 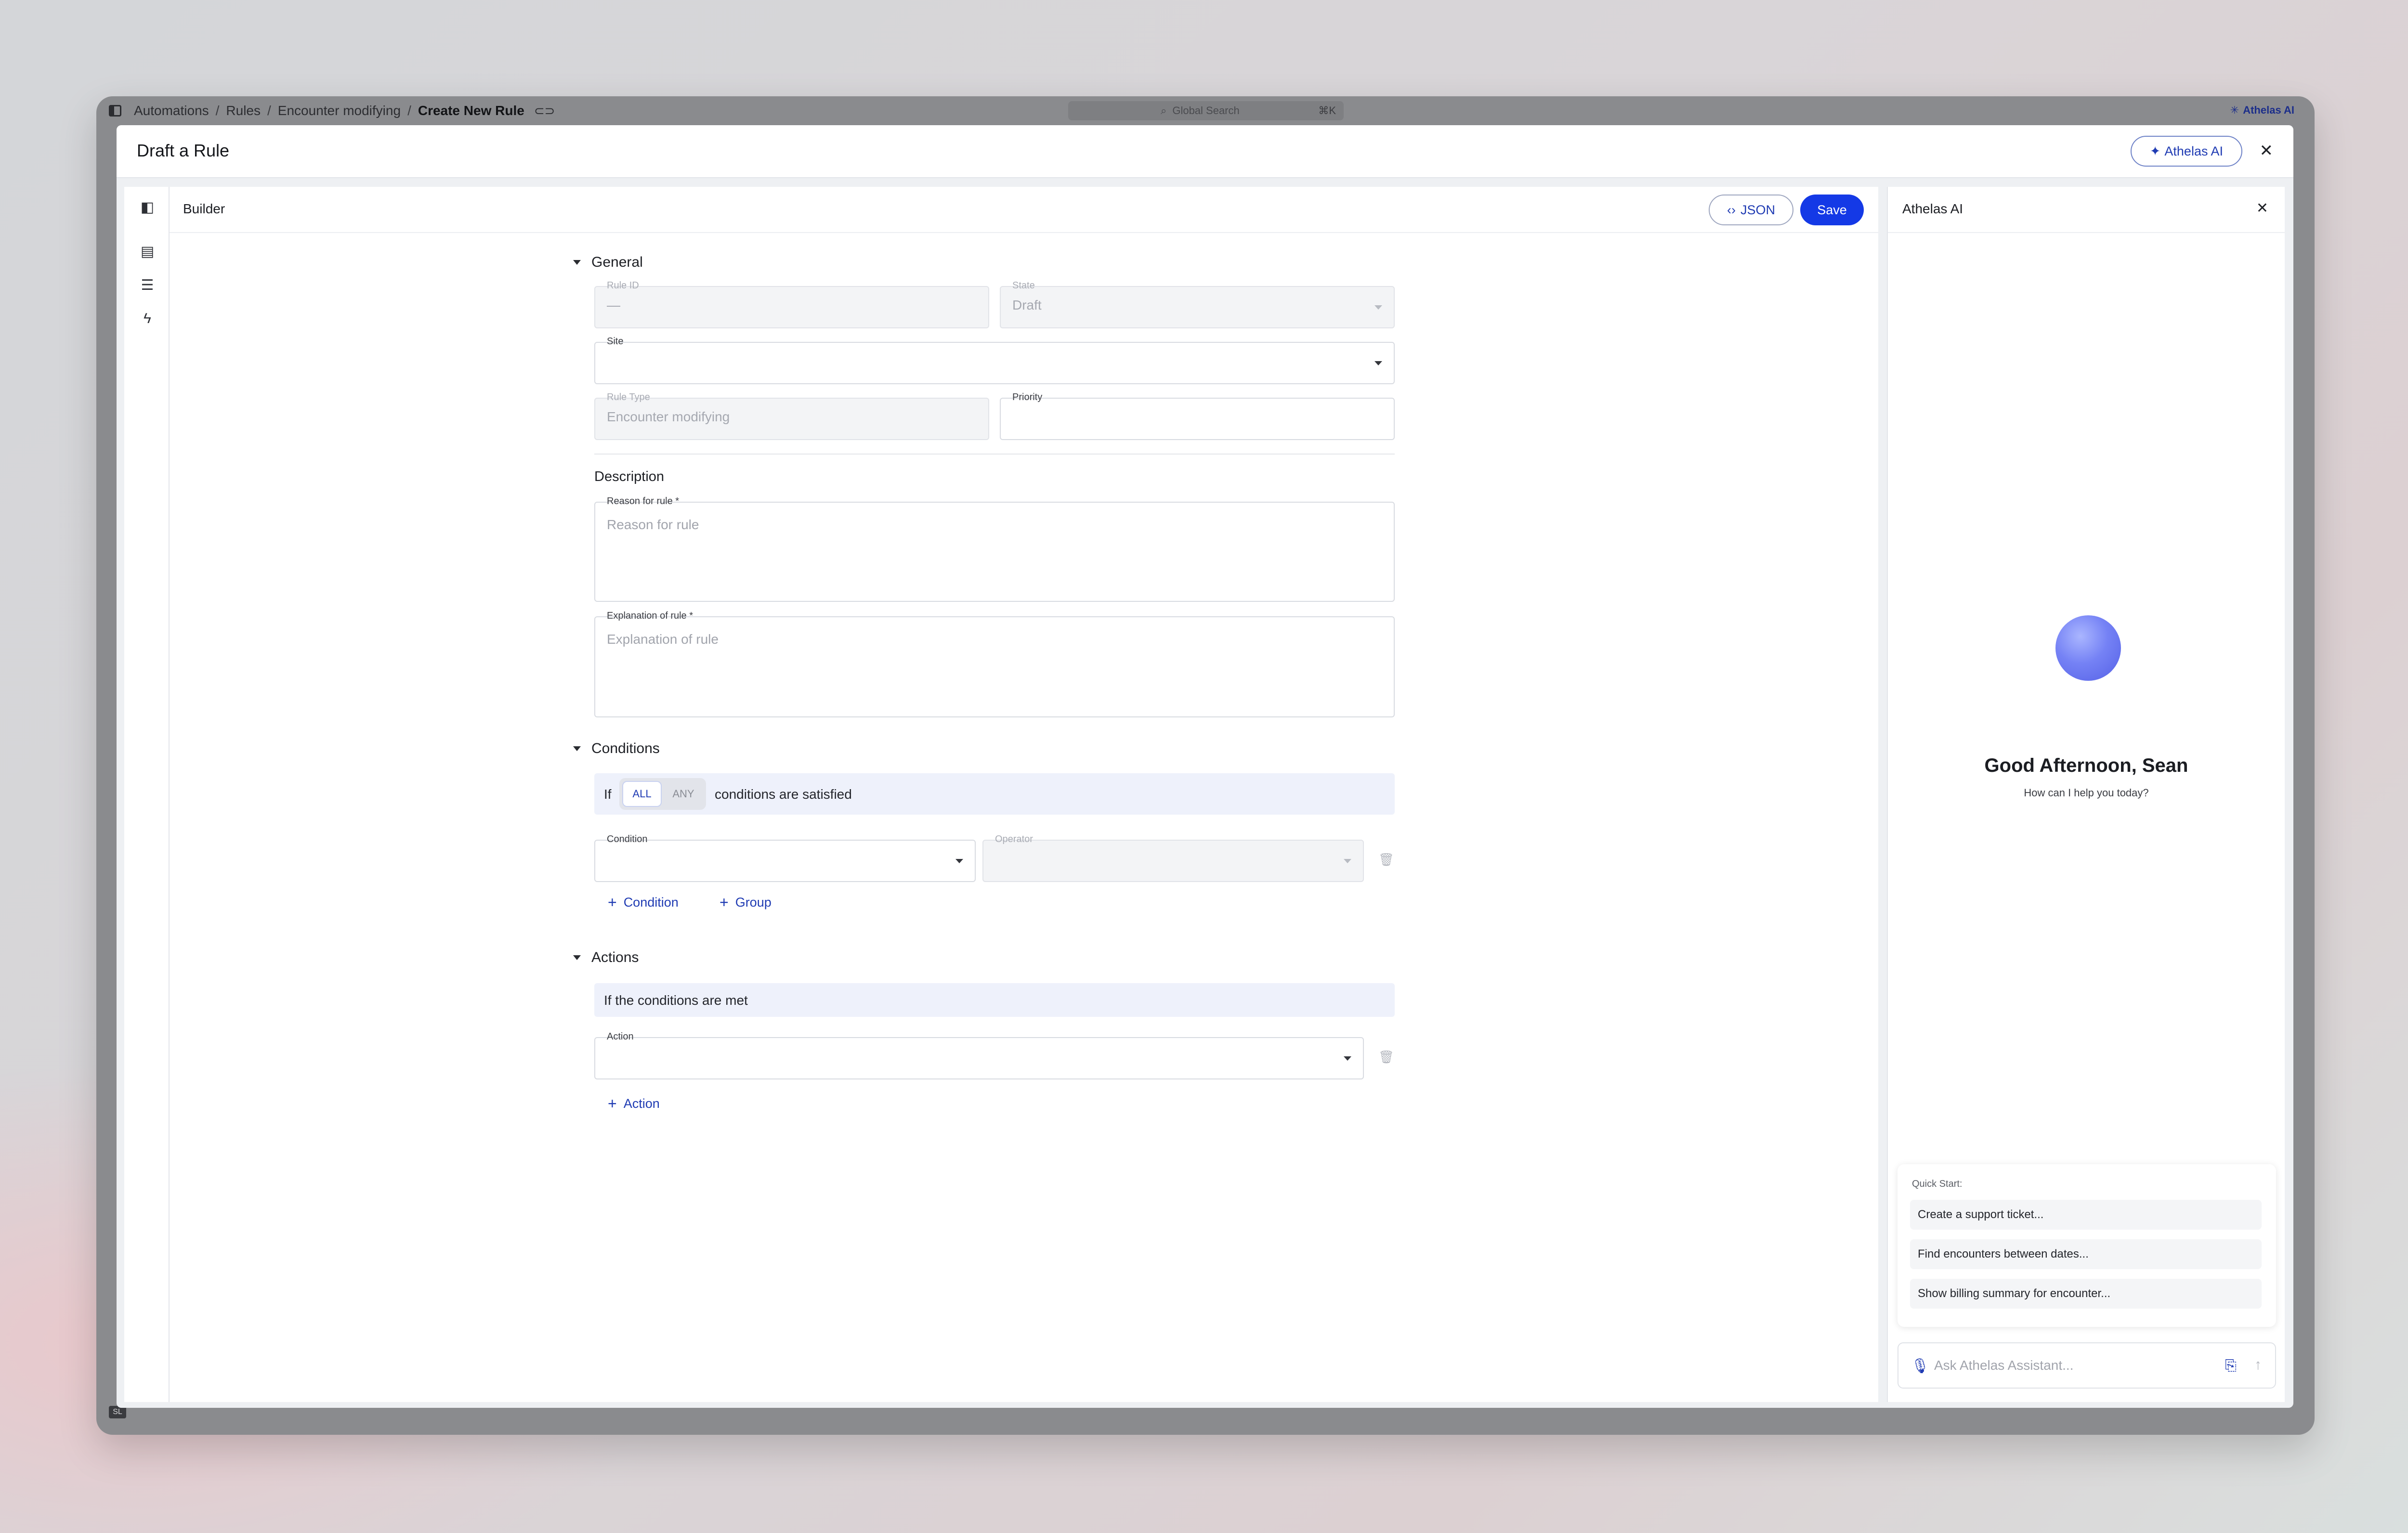 I want to click on reason-textarea: Reason for rule * Reason for rule, so click(x=994, y=549).